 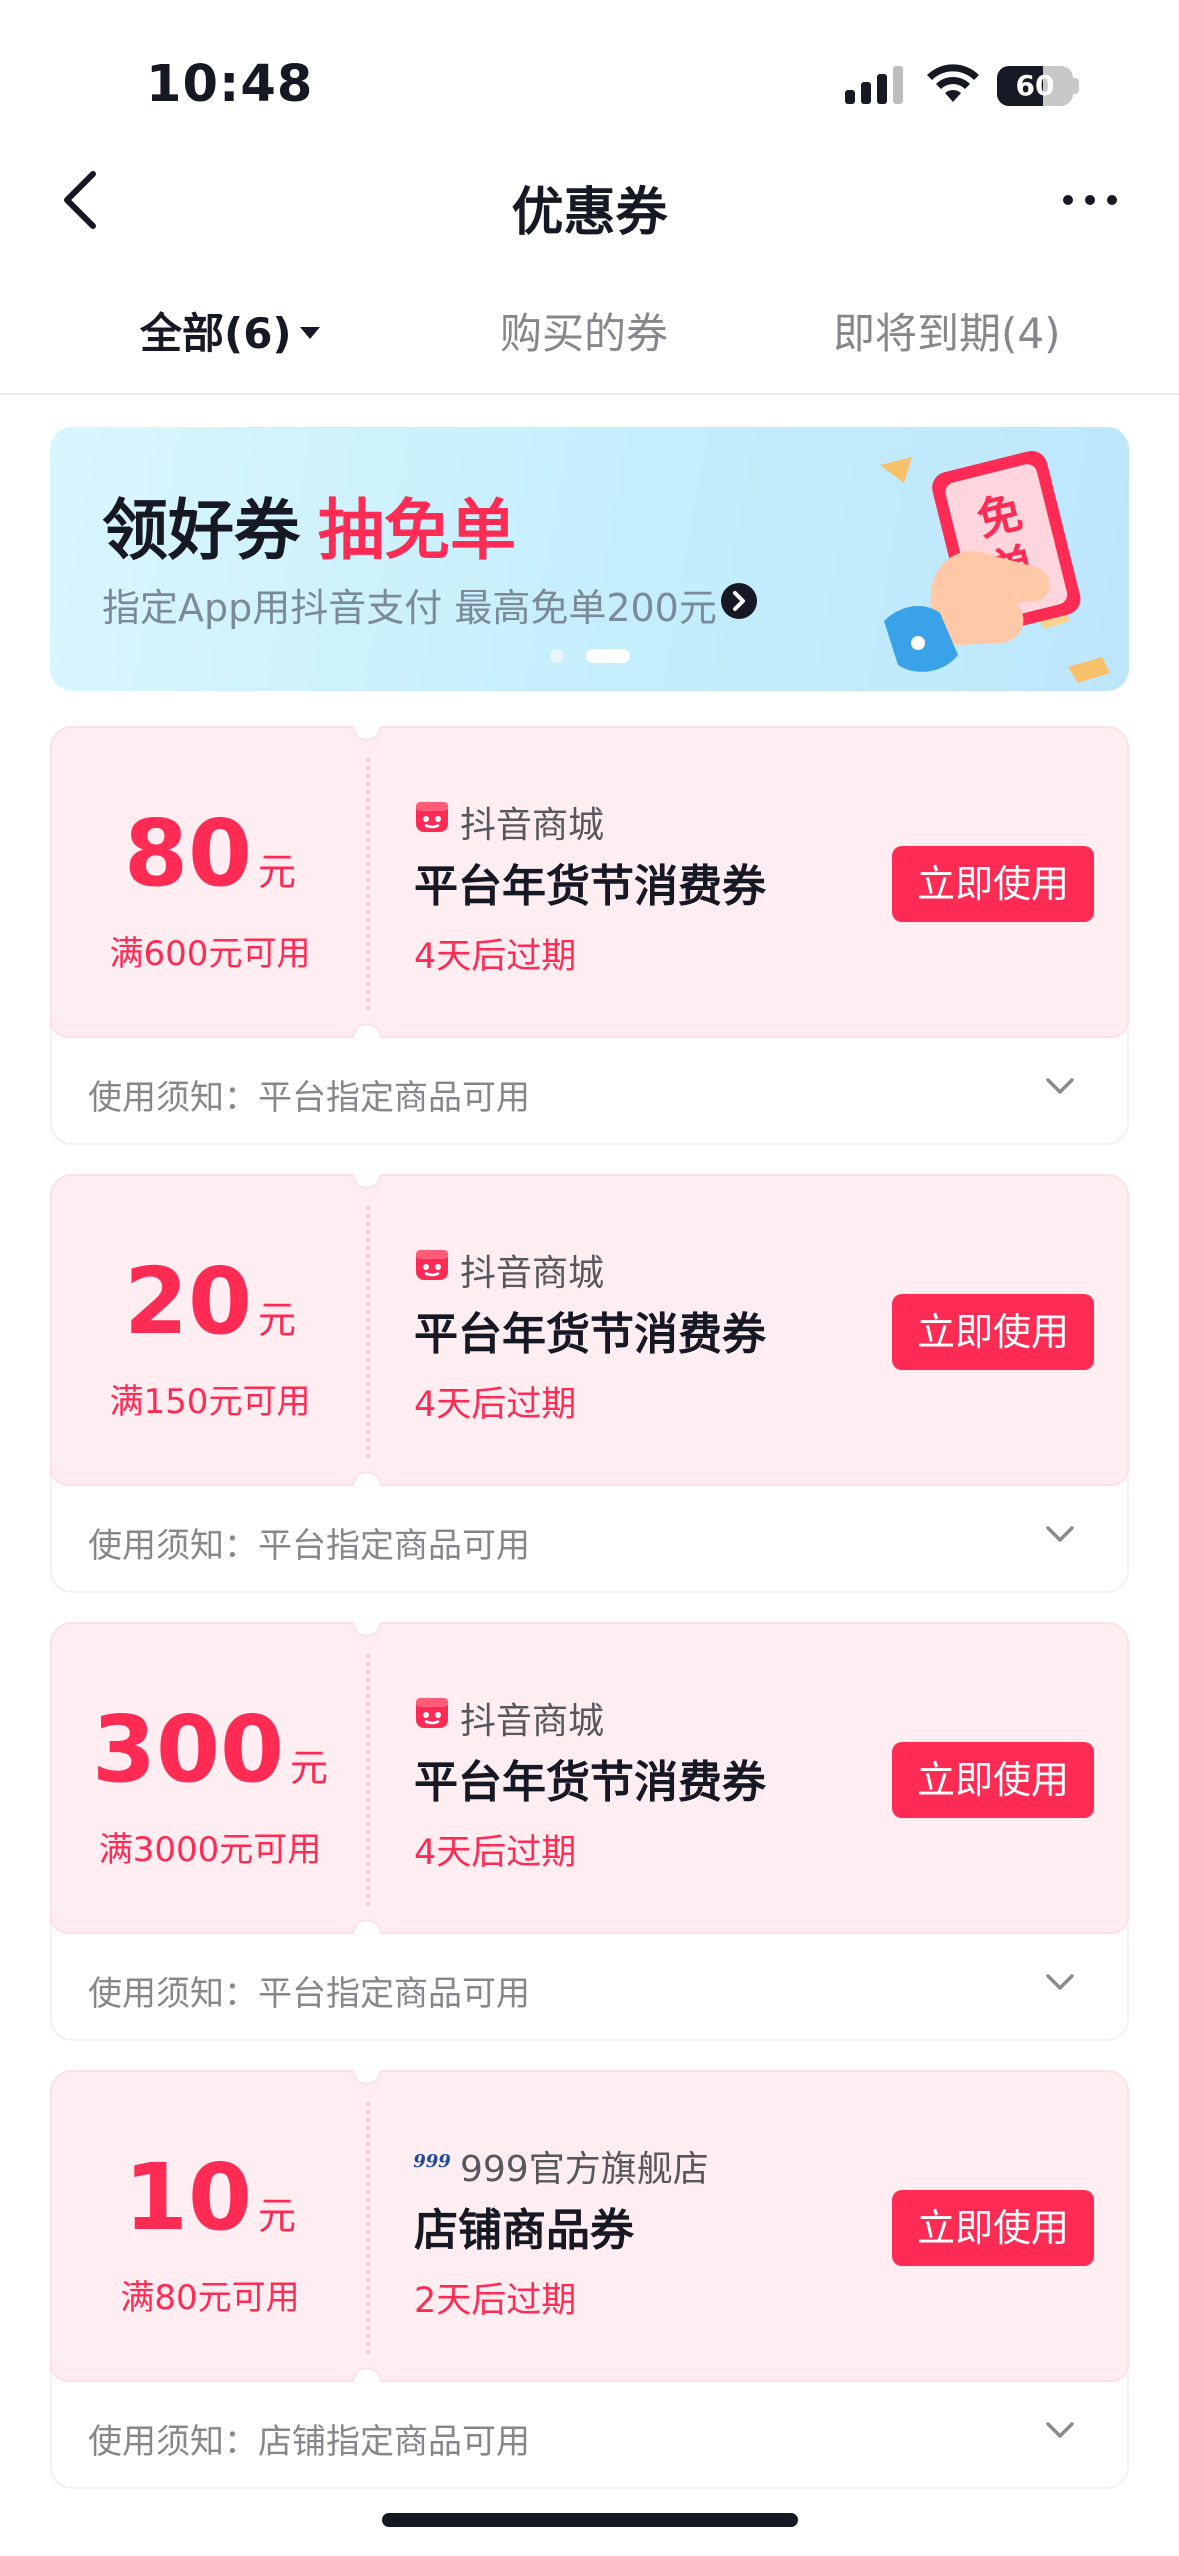 What do you see at coordinates (417, 530) in the screenshot?
I see `banner-highlight: 抽免单` at bounding box center [417, 530].